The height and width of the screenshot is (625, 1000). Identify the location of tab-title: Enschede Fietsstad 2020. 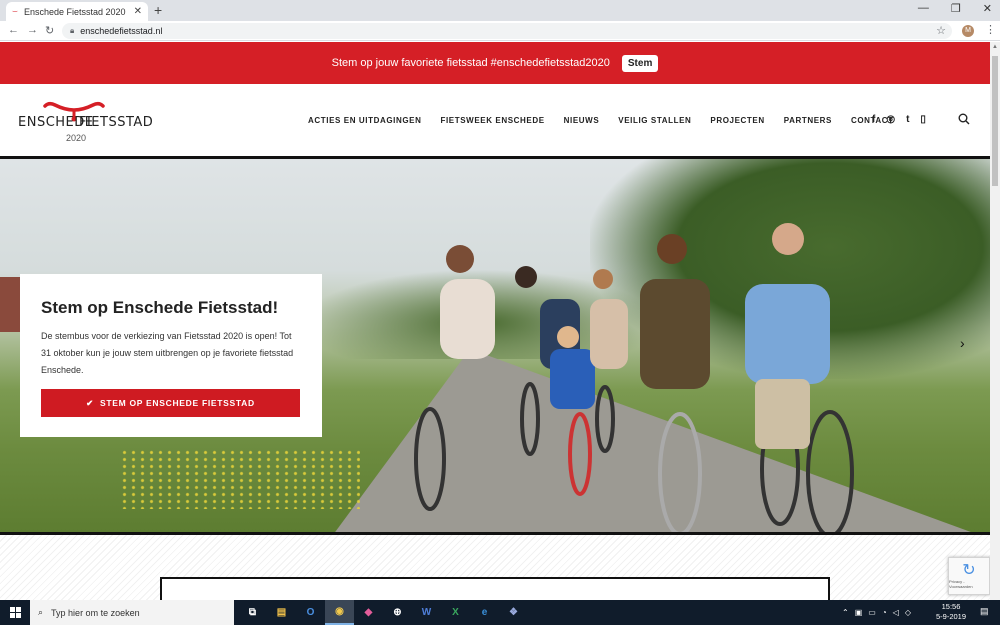
(74, 11).